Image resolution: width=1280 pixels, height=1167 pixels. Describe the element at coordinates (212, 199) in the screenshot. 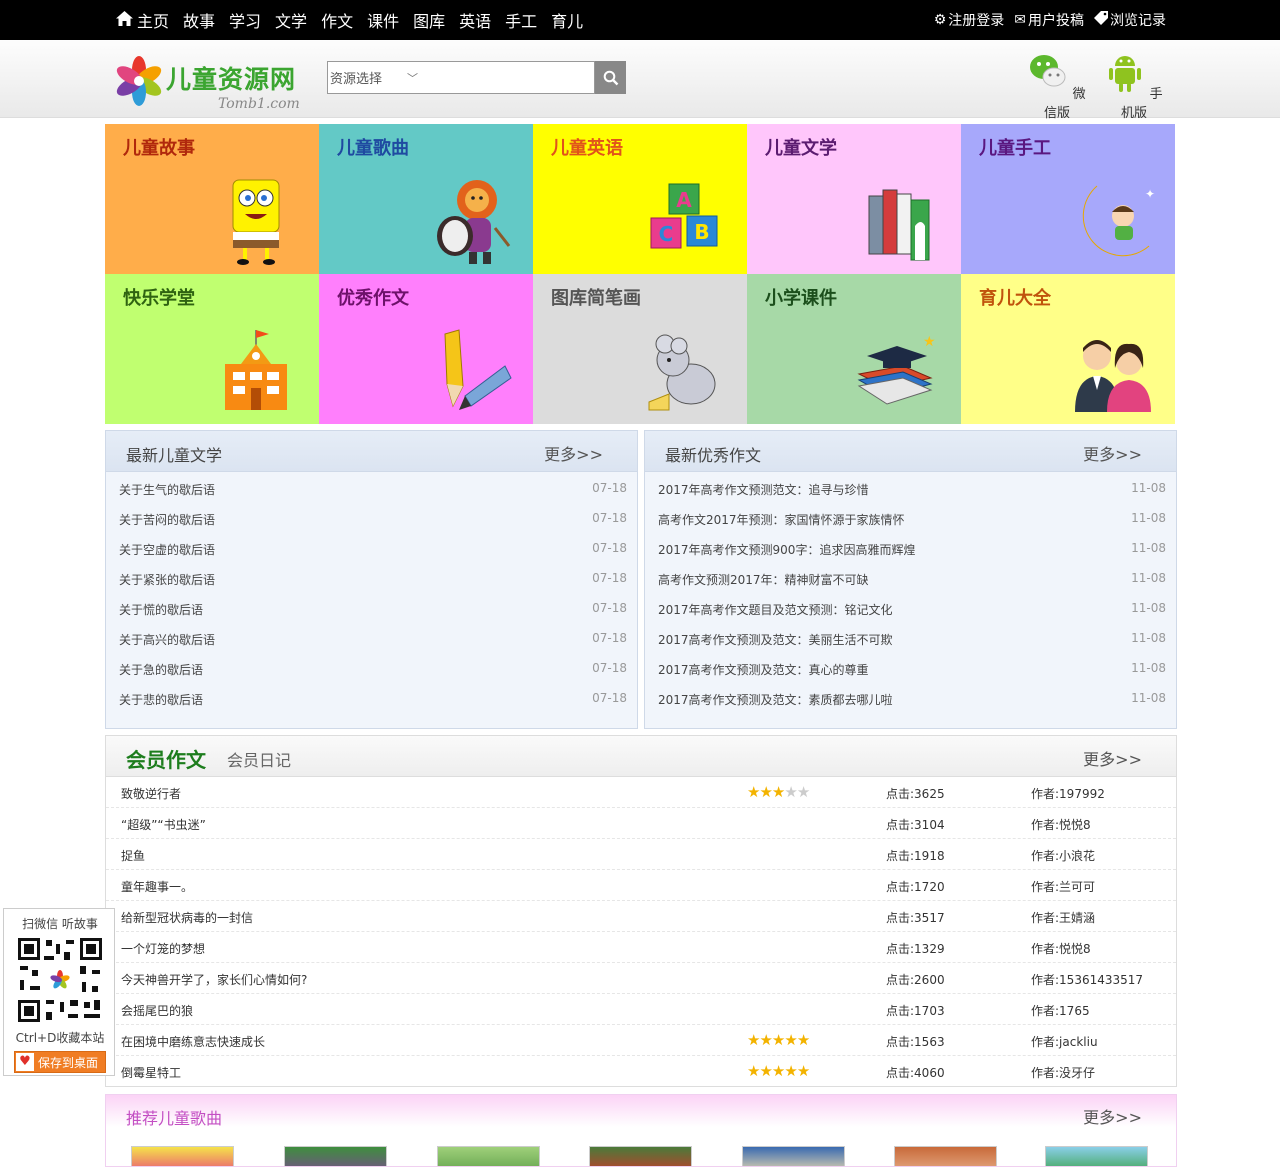

I see `tile-stories: 儿童故事` at that location.